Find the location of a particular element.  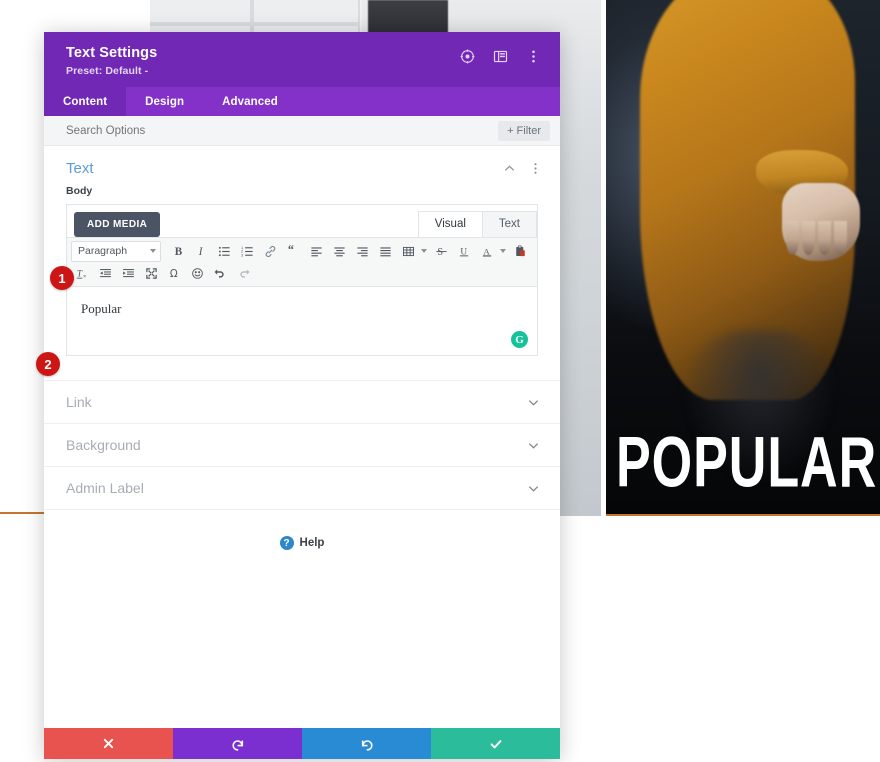

accordion-link: Link is located at coordinates (302, 401).